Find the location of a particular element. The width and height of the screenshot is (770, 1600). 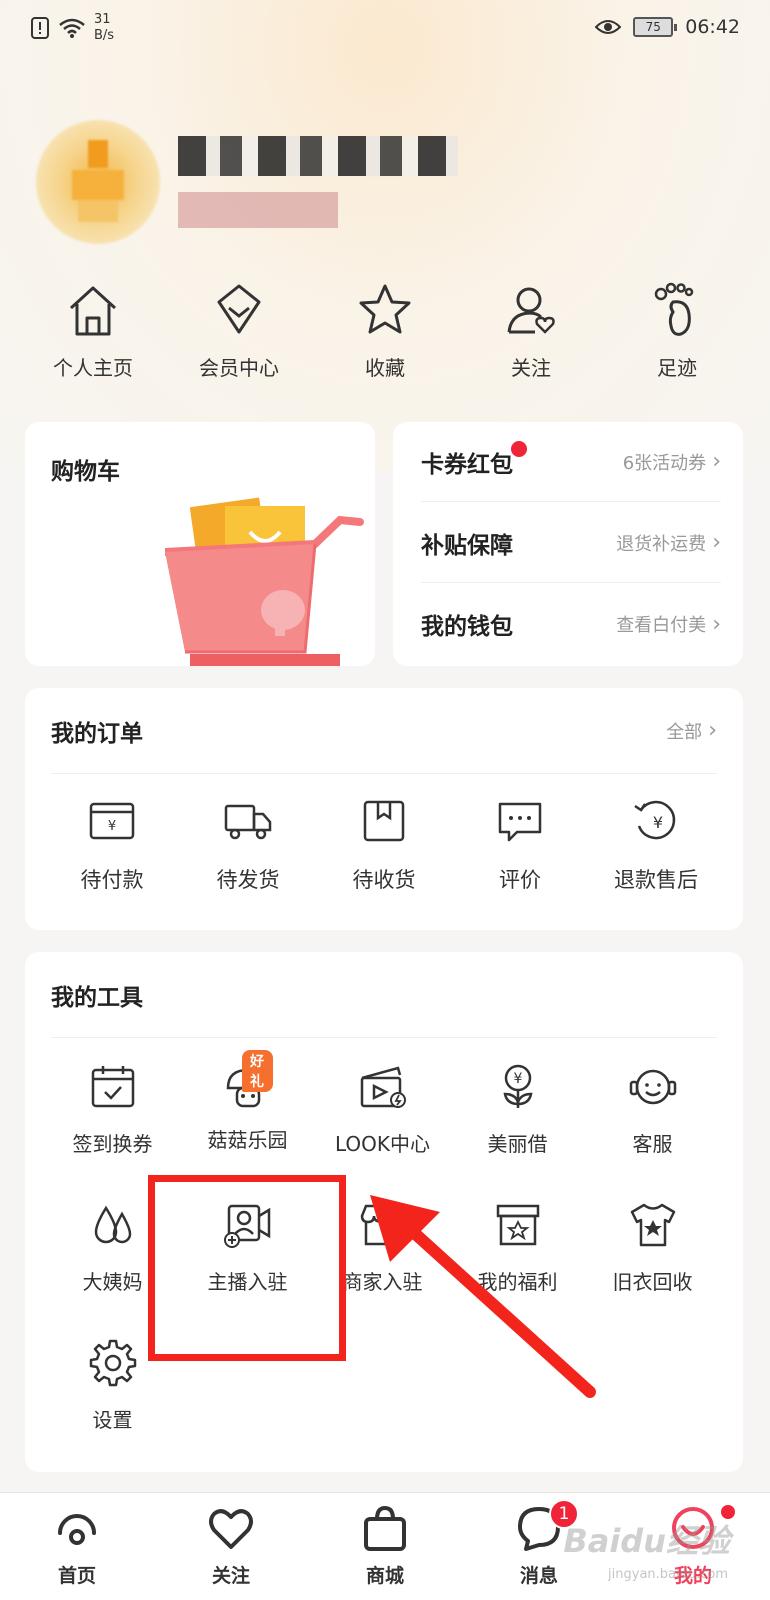

tool-clothes-recycle: 旧衣回收 is located at coordinates (652, 1269).